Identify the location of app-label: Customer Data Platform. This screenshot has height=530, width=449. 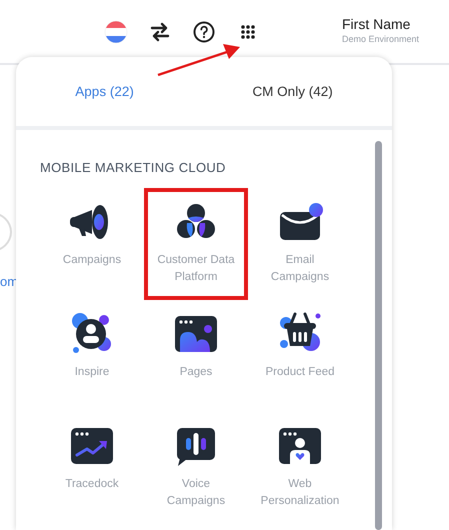
(196, 268).